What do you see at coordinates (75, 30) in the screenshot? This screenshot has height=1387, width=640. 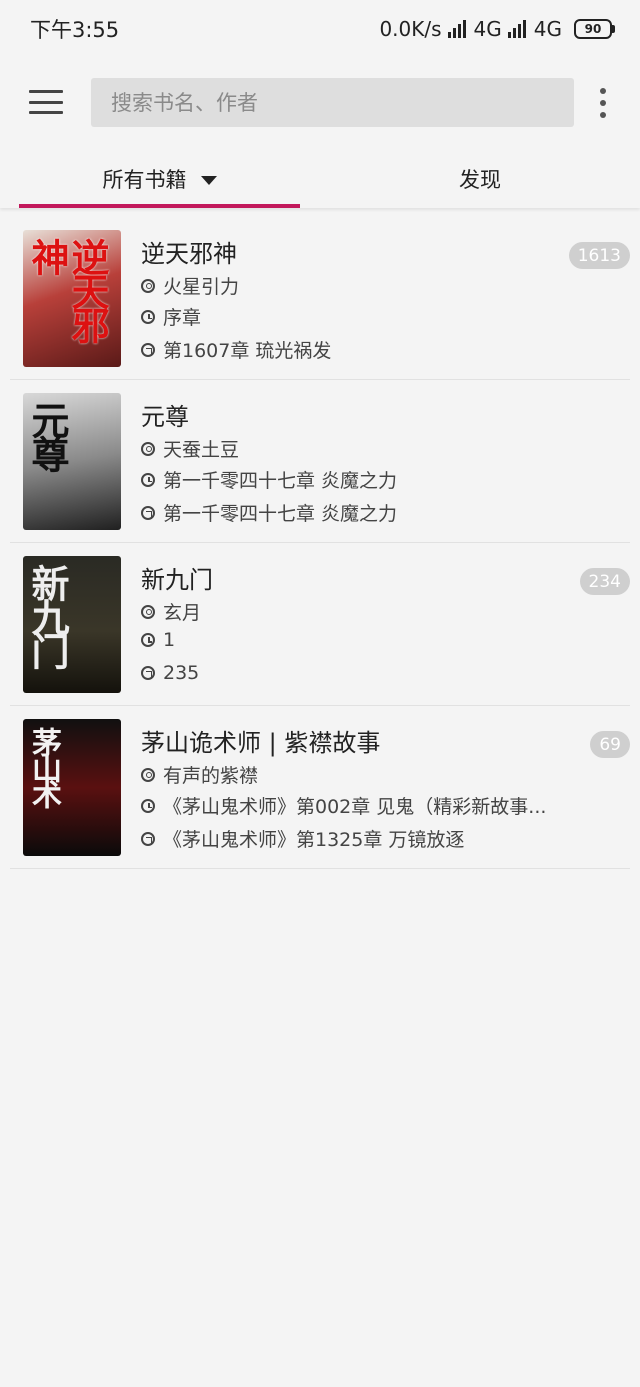 I see `status-time: 下午3:55` at bounding box center [75, 30].